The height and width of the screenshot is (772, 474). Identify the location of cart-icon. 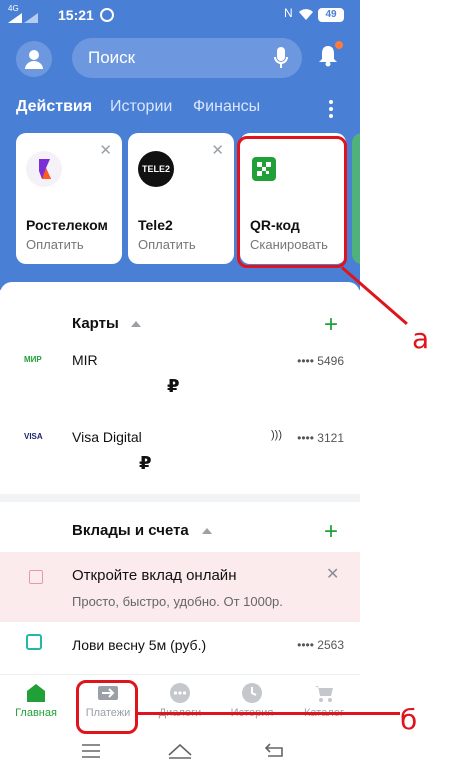
(324, 694).